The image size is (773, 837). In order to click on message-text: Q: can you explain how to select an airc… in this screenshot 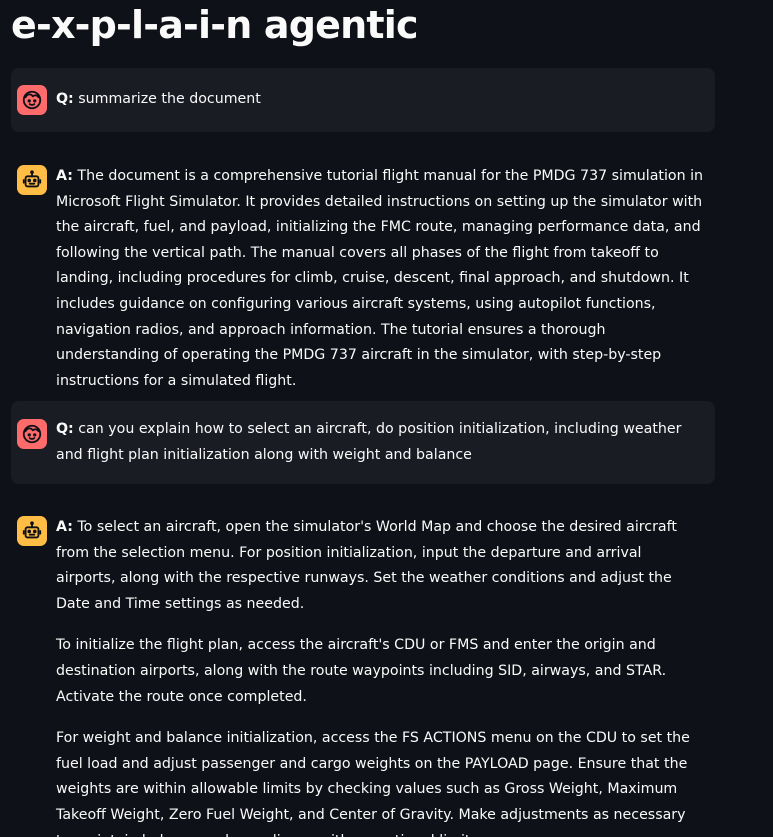, I will do `click(380, 442)`.